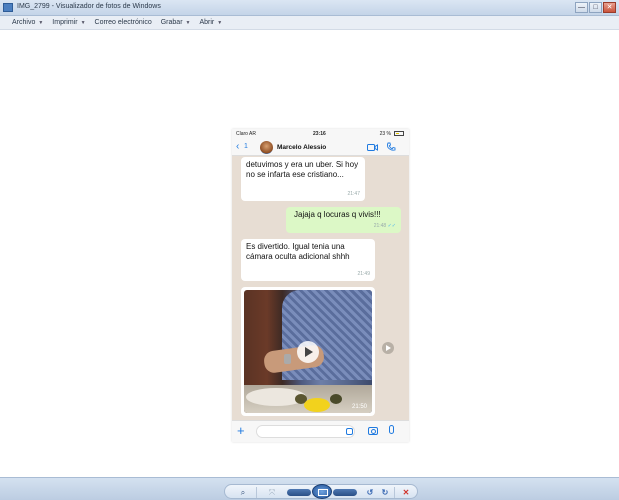  Describe the element at coordinates (241, 430) in the screenshot. I see `plus-icon: +` at that location.